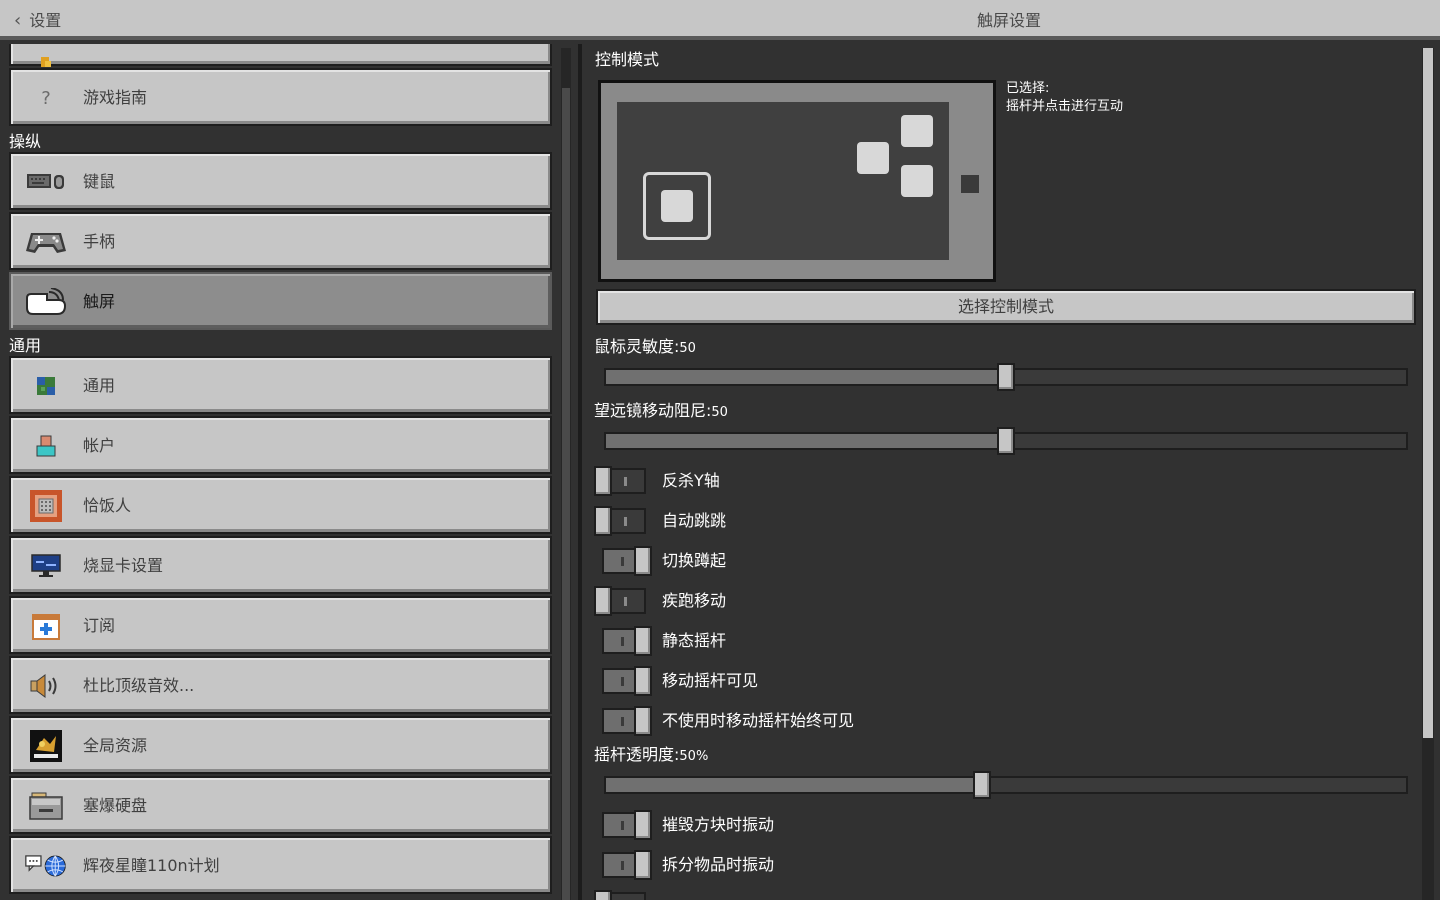  I want to click on slider-fill, so click(806, 441).